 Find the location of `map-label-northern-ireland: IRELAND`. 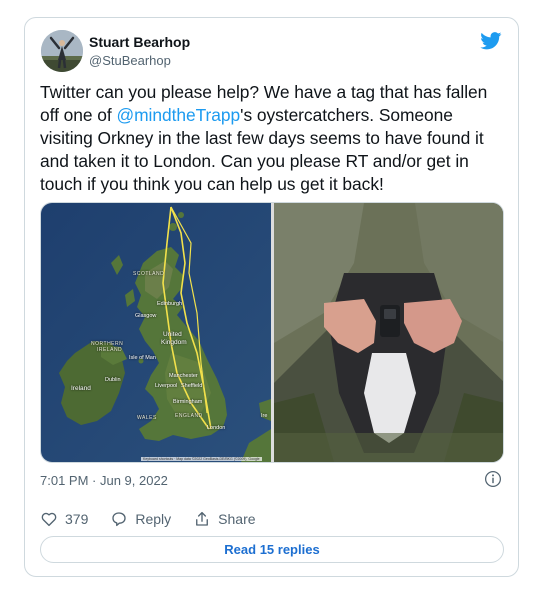

map-label-northern-ireland: IRELAND is located at coordinates (110, 350).